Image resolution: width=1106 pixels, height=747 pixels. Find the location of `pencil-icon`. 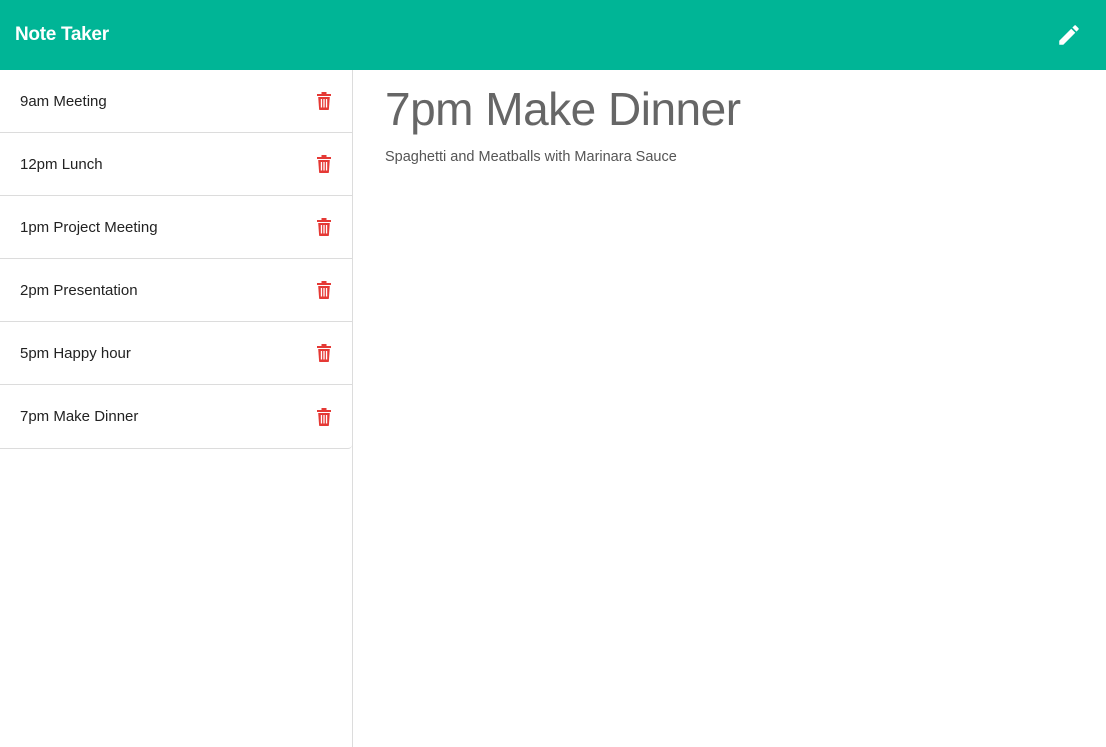

pencil-icon is located at coordinates (1069, 35).